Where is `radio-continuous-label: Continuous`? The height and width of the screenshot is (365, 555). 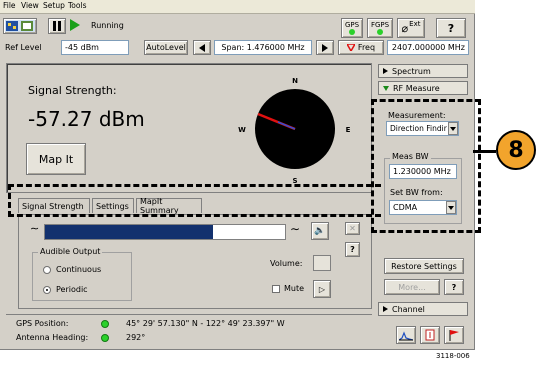
radio-continuous-label: Continuous is located at coordinates (79, 269).